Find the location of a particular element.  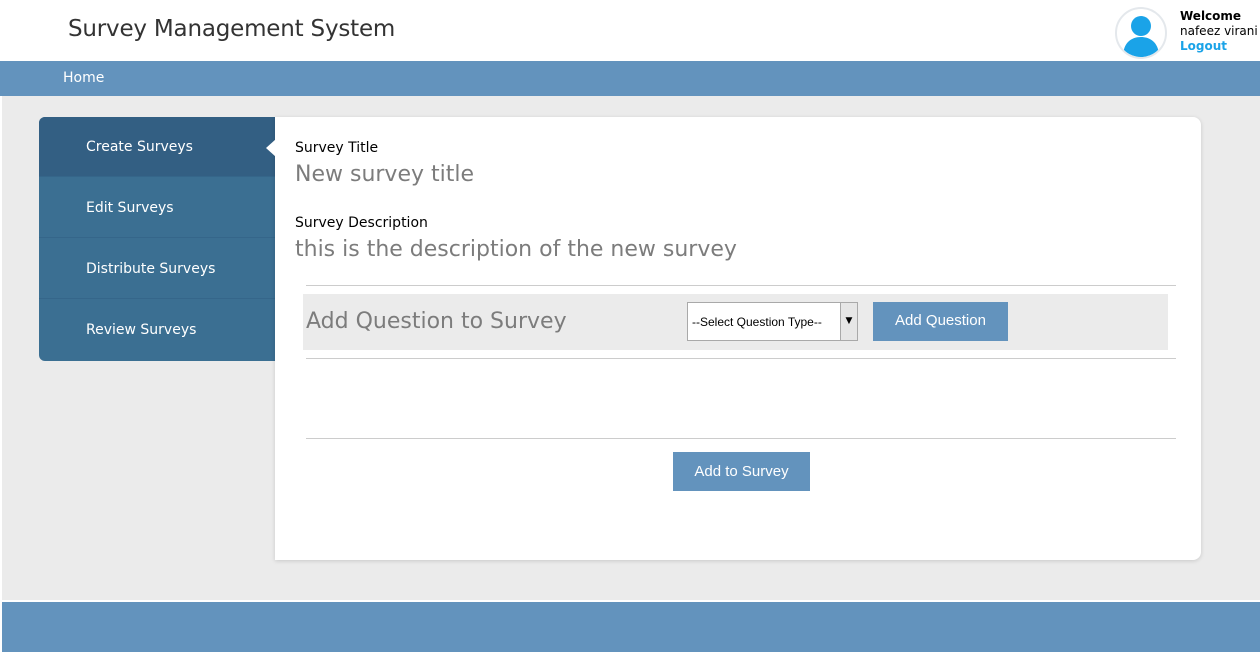

sidebar-item-distribute-surveys: Distribute Surveys is located at coordinates (157, 269).